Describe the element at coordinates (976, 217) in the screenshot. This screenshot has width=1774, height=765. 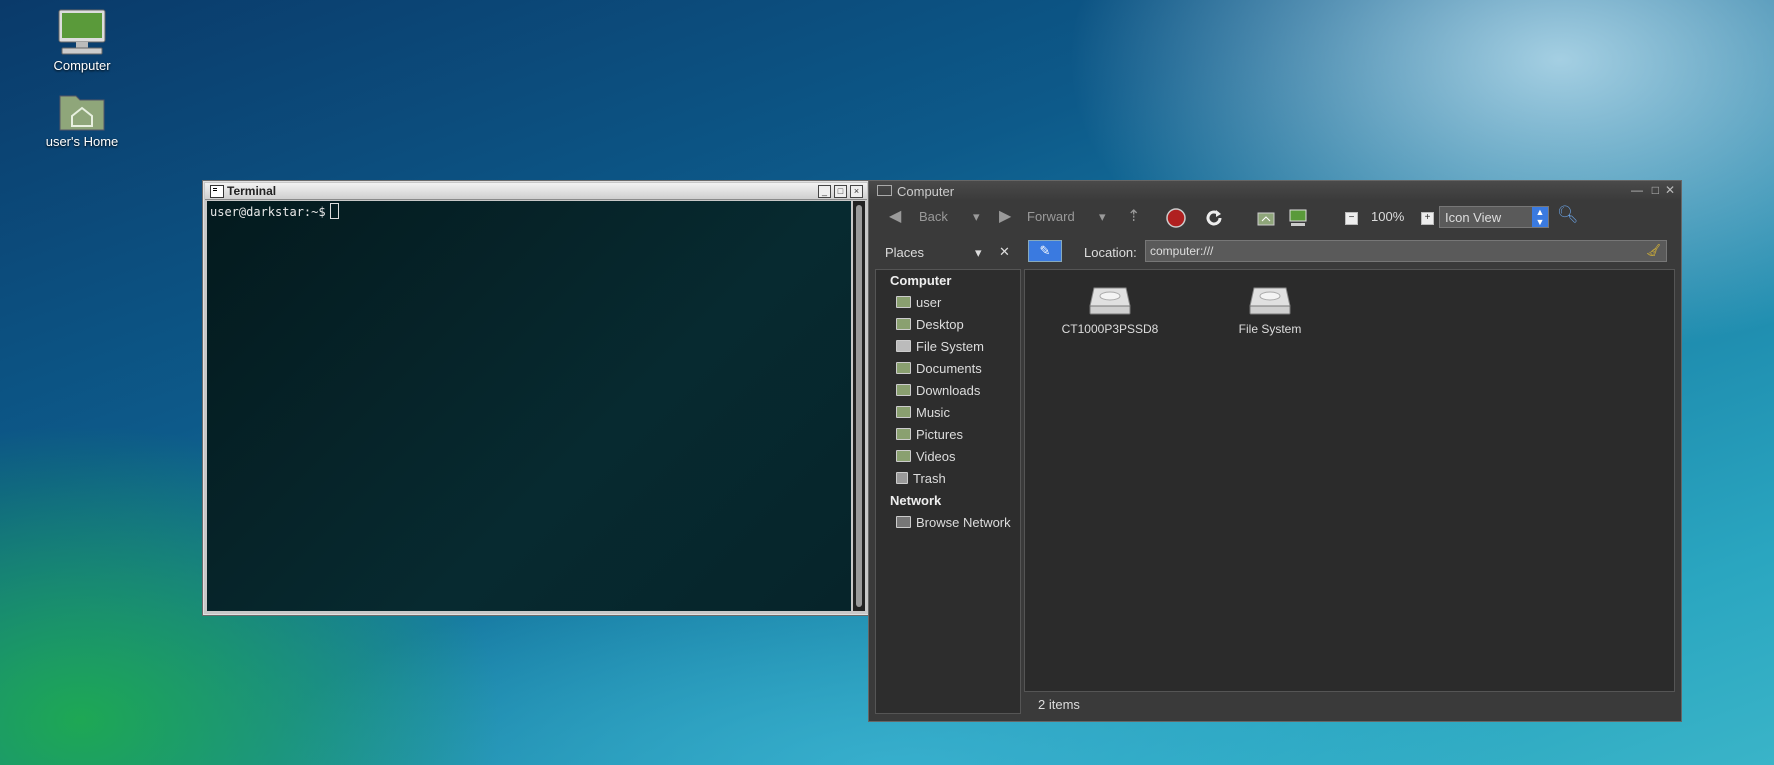
I see `back-history-dropdown: ▾` at that location.